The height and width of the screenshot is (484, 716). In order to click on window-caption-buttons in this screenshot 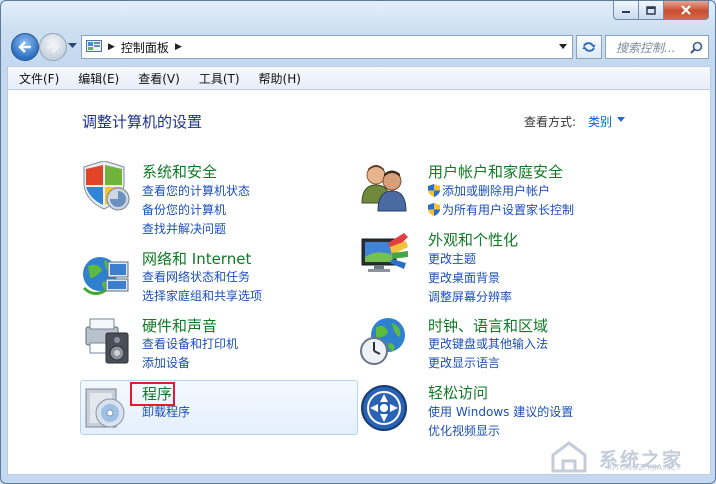, I will do `click(661, 10)`.